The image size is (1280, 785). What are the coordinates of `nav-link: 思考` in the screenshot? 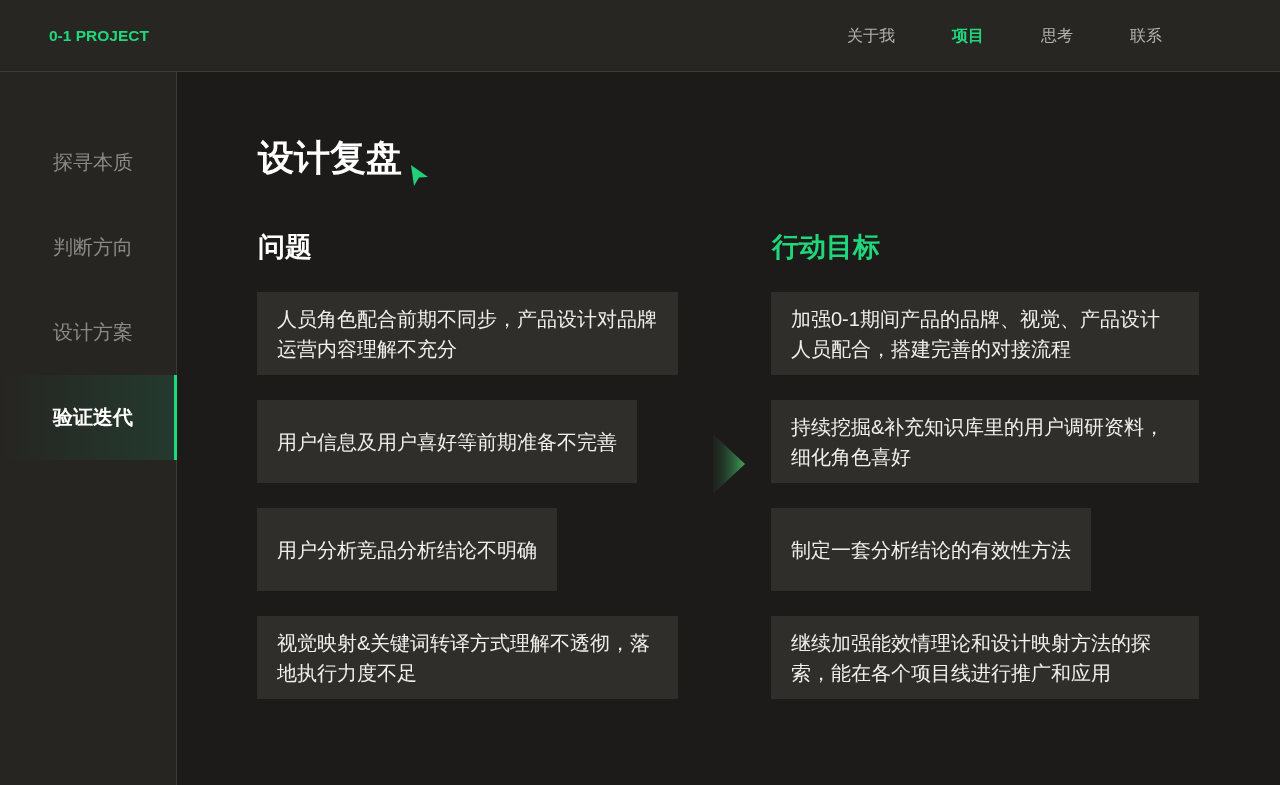 It's located at (1057, 35).